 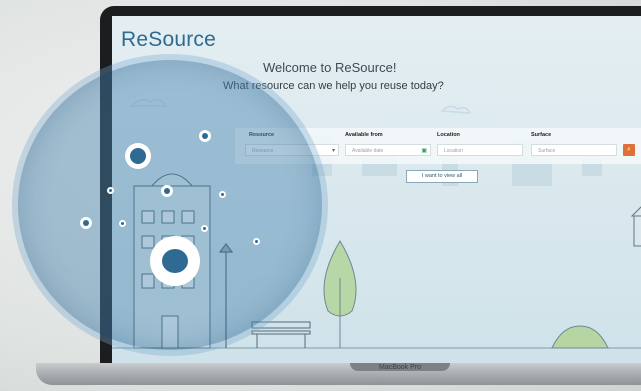 I want to click on view-all-button: I want to view all, so click(x=442, y=176).